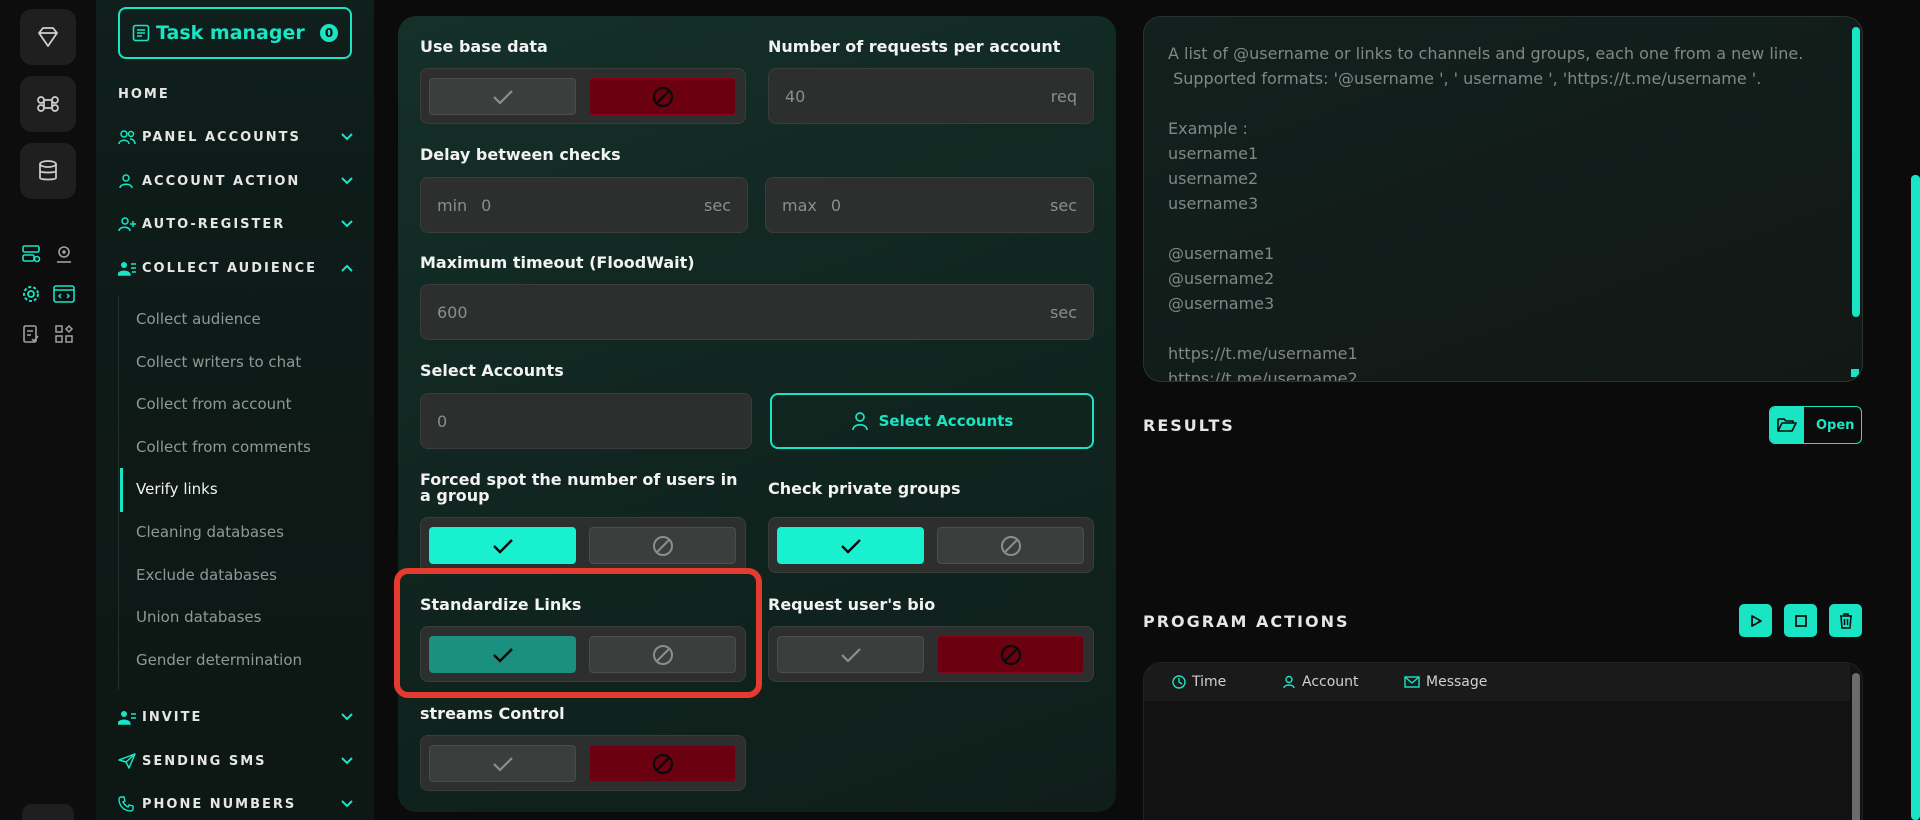  I want to click on active-indicator, so click(121, 490).